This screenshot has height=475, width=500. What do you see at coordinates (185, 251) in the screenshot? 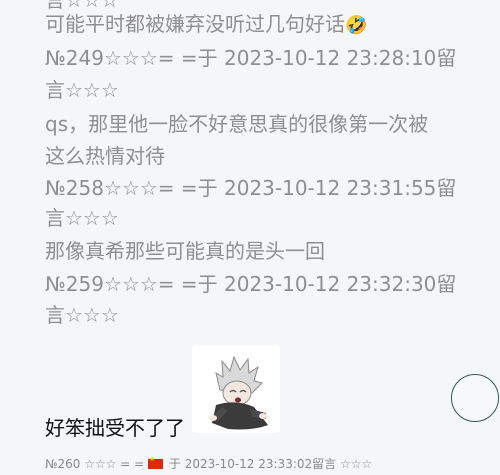
I see `message-line: 那像真希那些可能真的是头一回` at bounding box center [185, 251].